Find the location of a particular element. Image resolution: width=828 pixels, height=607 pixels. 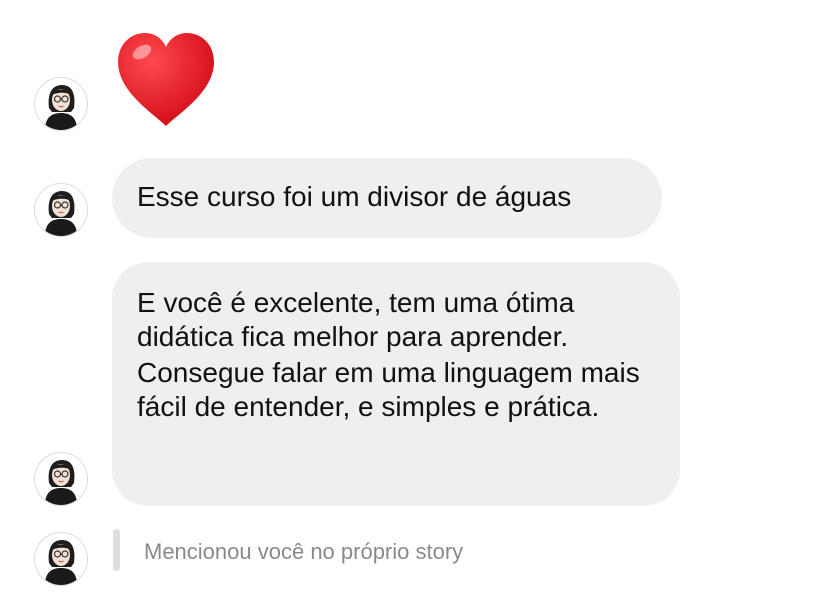

story-reply-bar is located at coordinates (116, 550).